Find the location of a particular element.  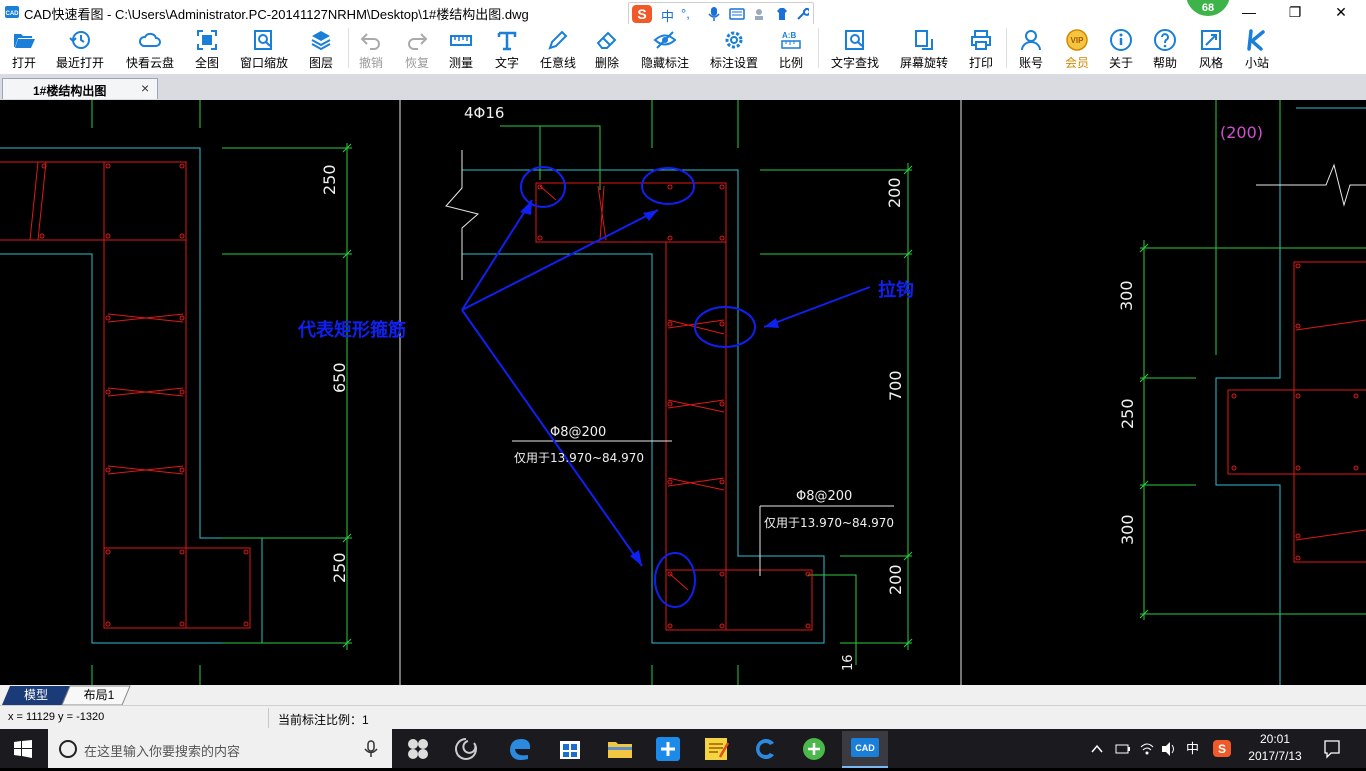

open-button: 打开 is located at coordinates (24, 49).